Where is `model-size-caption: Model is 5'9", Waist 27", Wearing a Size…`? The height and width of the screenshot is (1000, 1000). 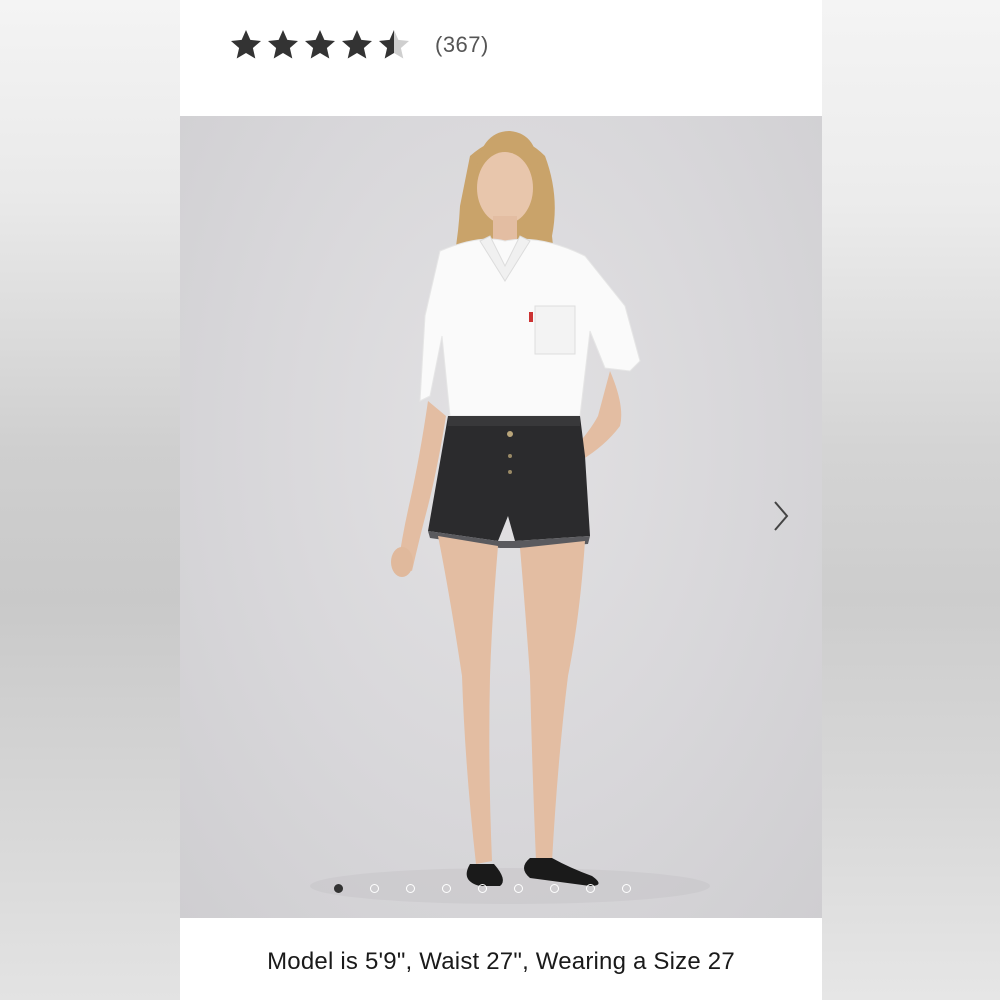
model-size-caption: Model is 5'9", Waist 27", Wearing a Size… is located at coordinates (501, 961).